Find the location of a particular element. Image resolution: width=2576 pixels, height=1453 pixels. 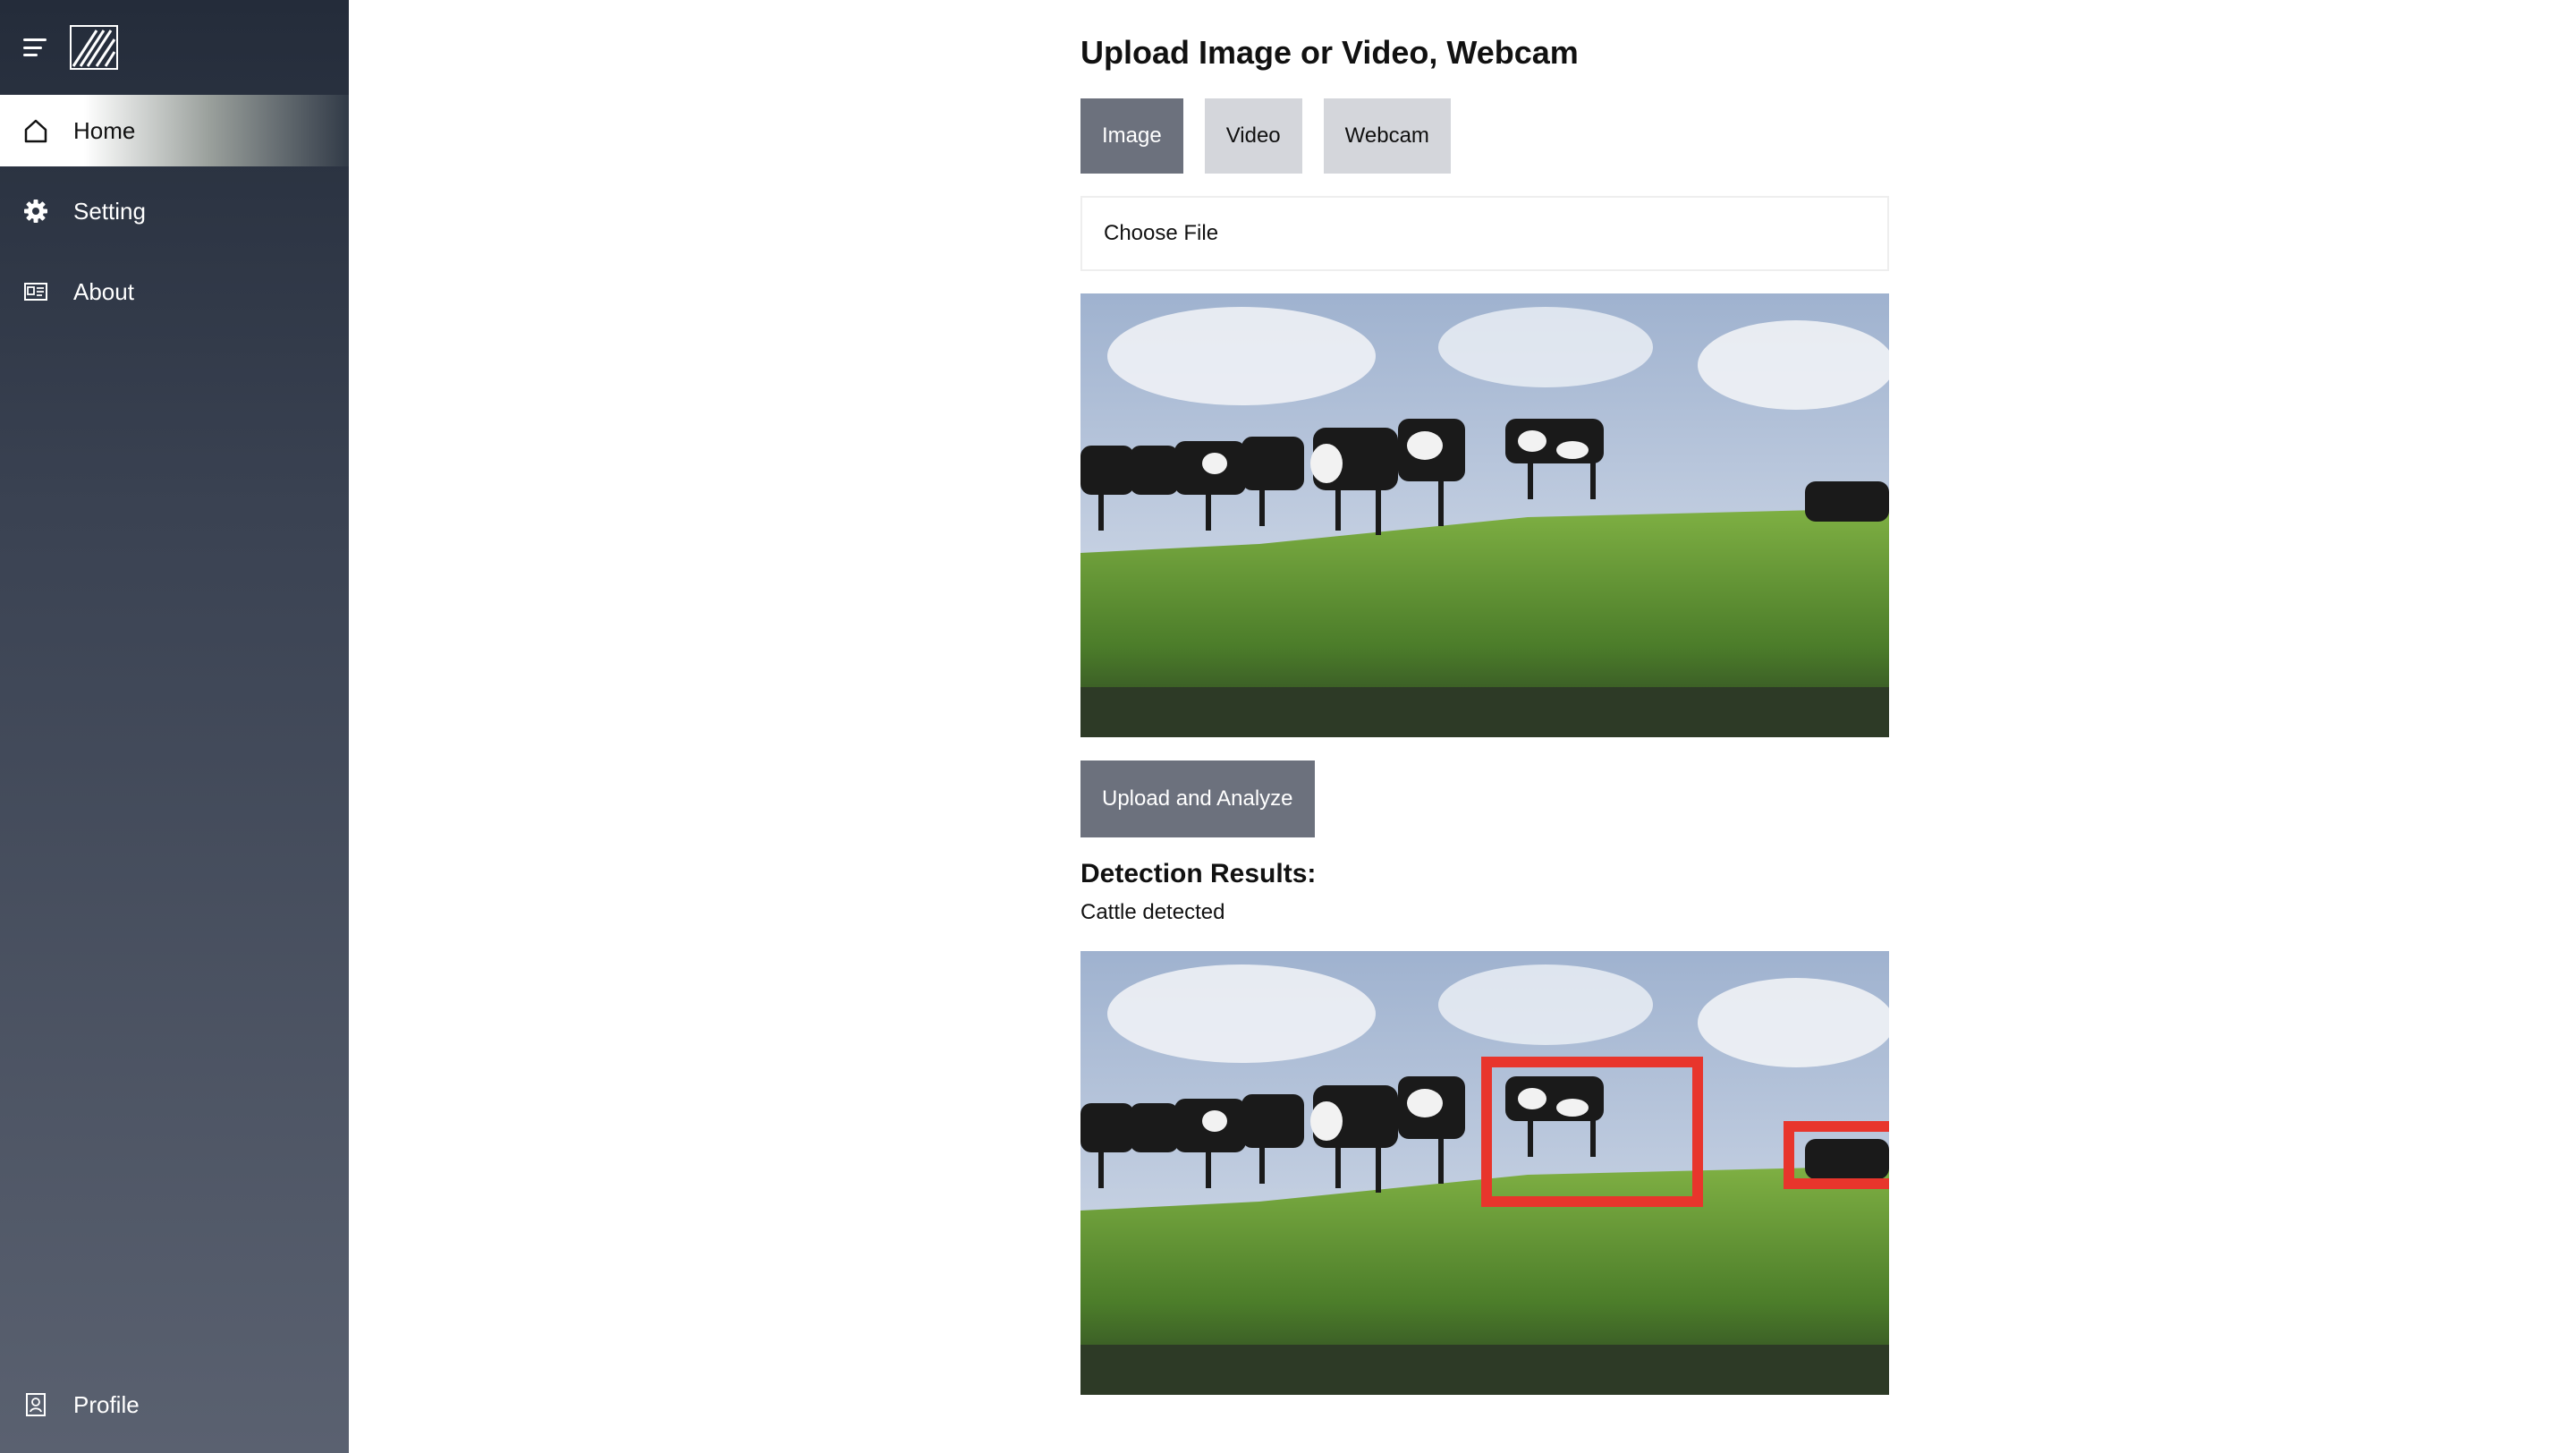

gear-icon is located at coordinates (35, 211).